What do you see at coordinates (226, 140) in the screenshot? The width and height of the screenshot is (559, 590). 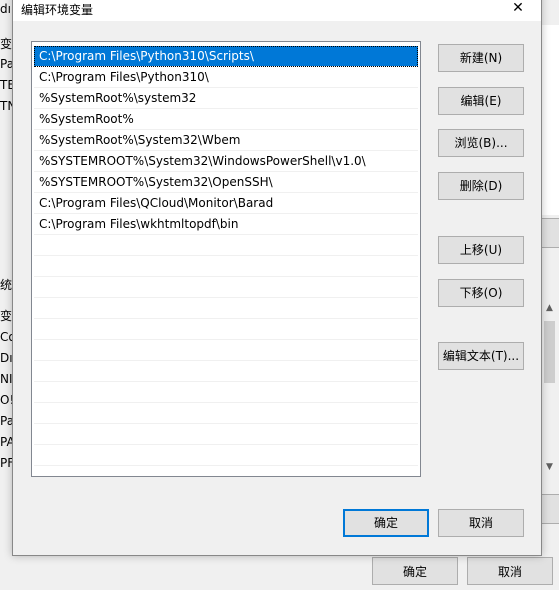 I see `list-item: %SystemRoot%\System32\Wbem` at bounding box center [226, 140].